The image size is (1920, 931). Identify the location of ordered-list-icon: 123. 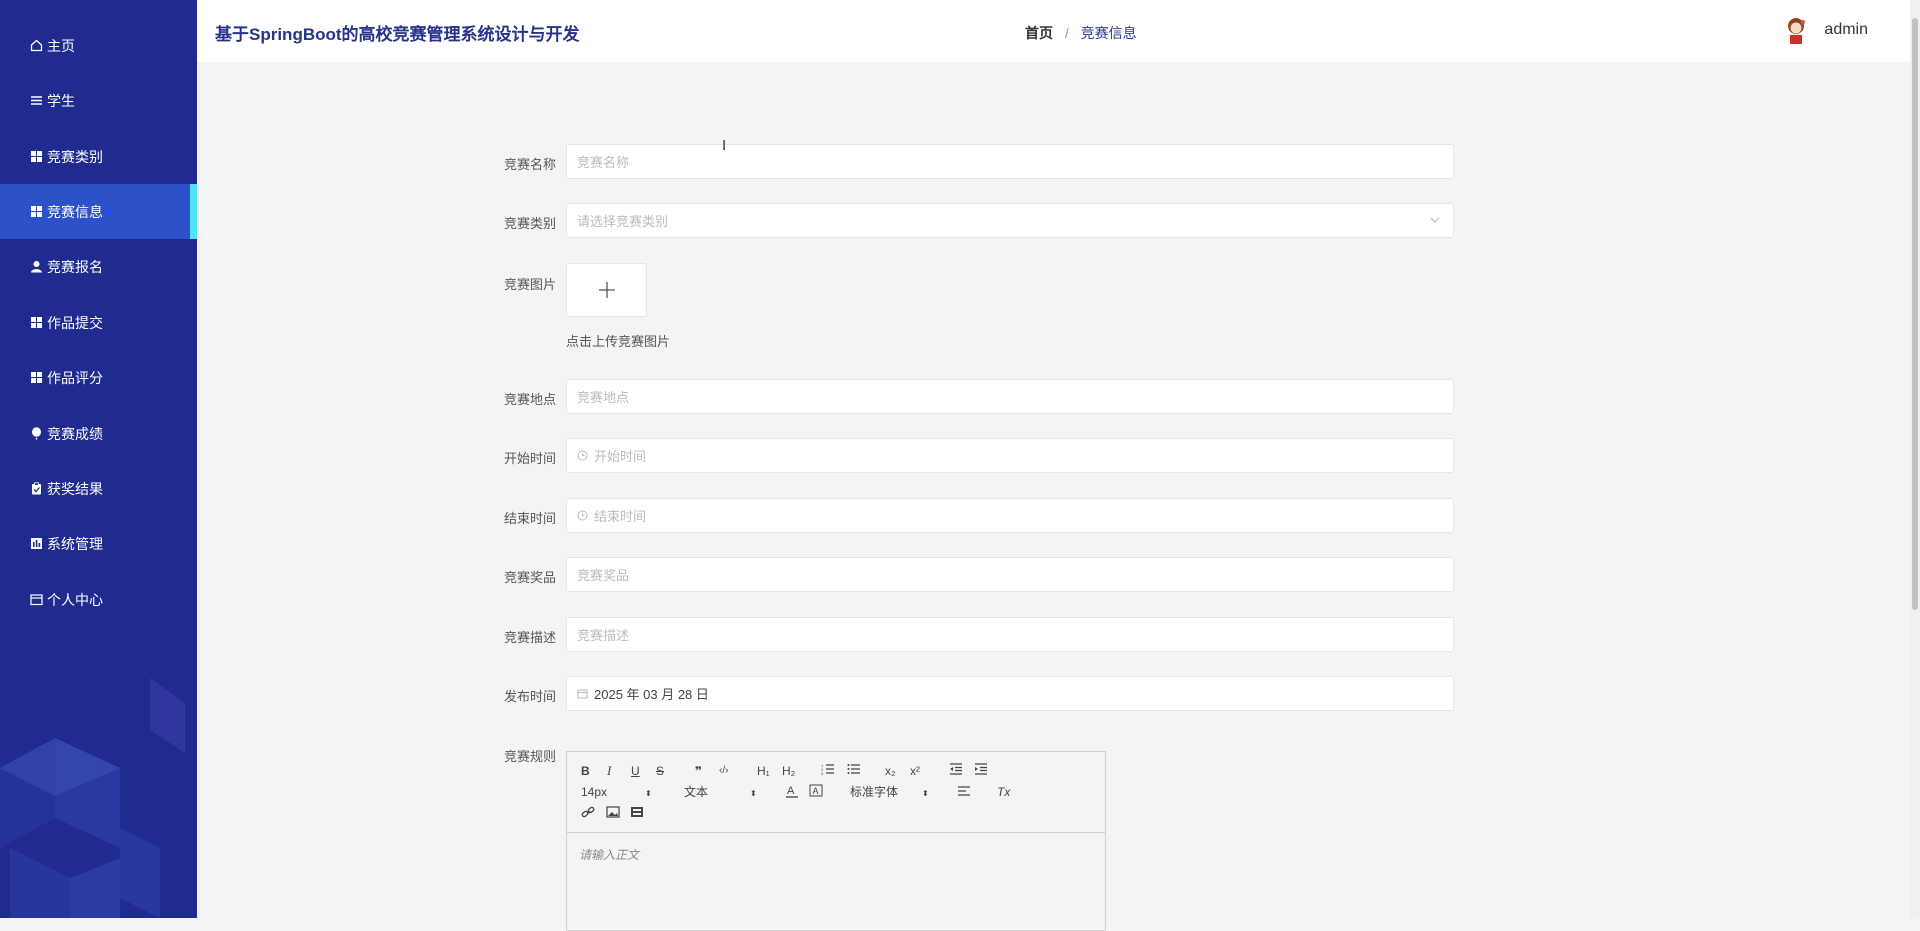
(828, 770).